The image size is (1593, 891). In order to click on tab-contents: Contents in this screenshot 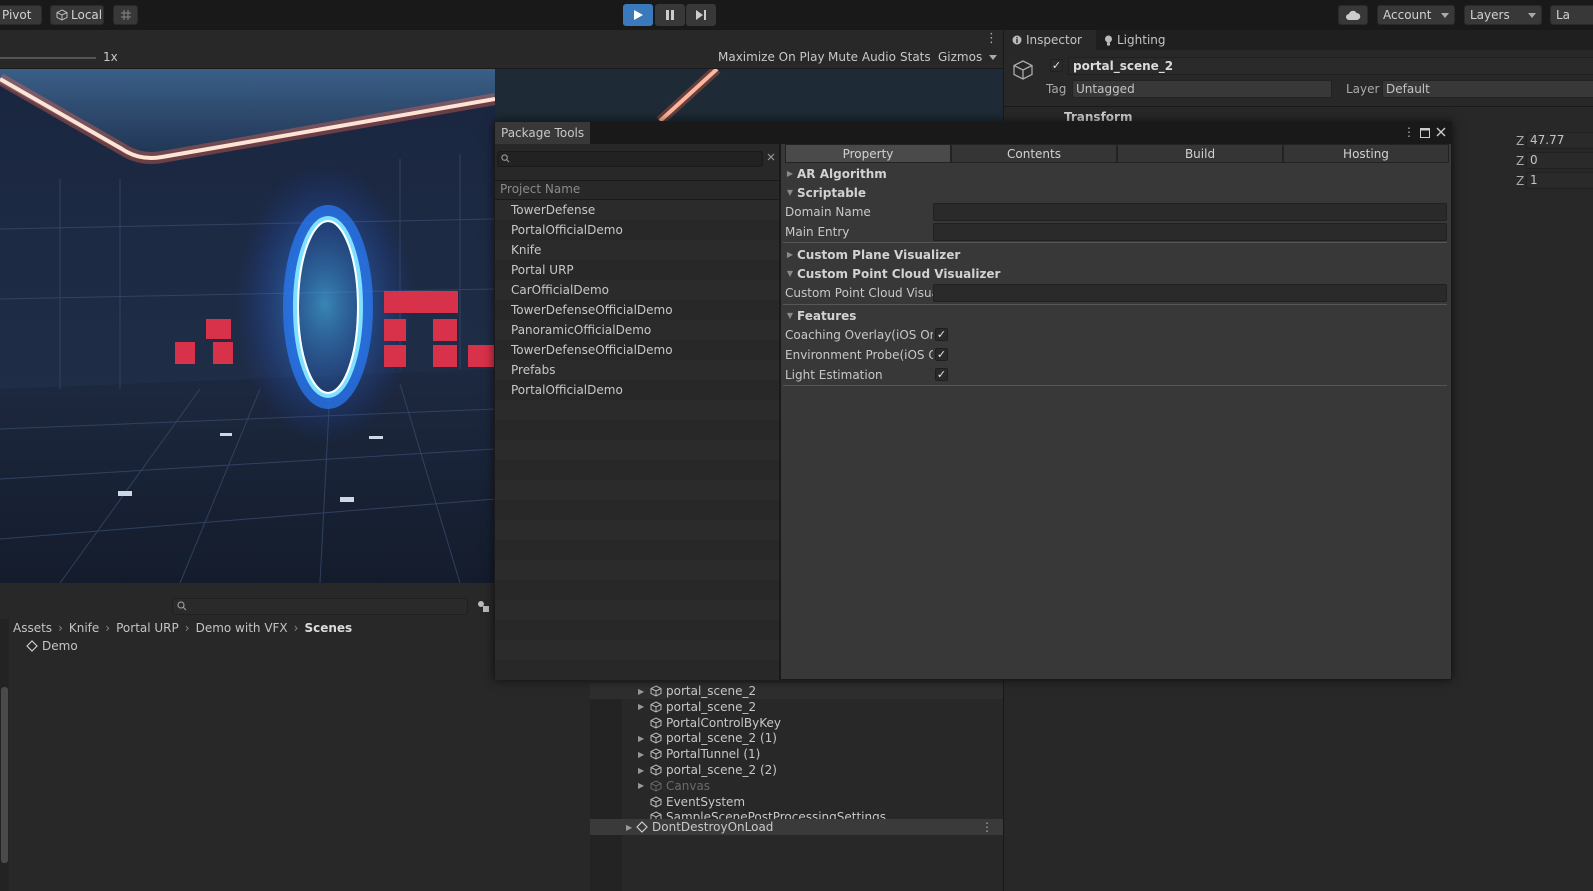, I will do `click(1034, 153)`.